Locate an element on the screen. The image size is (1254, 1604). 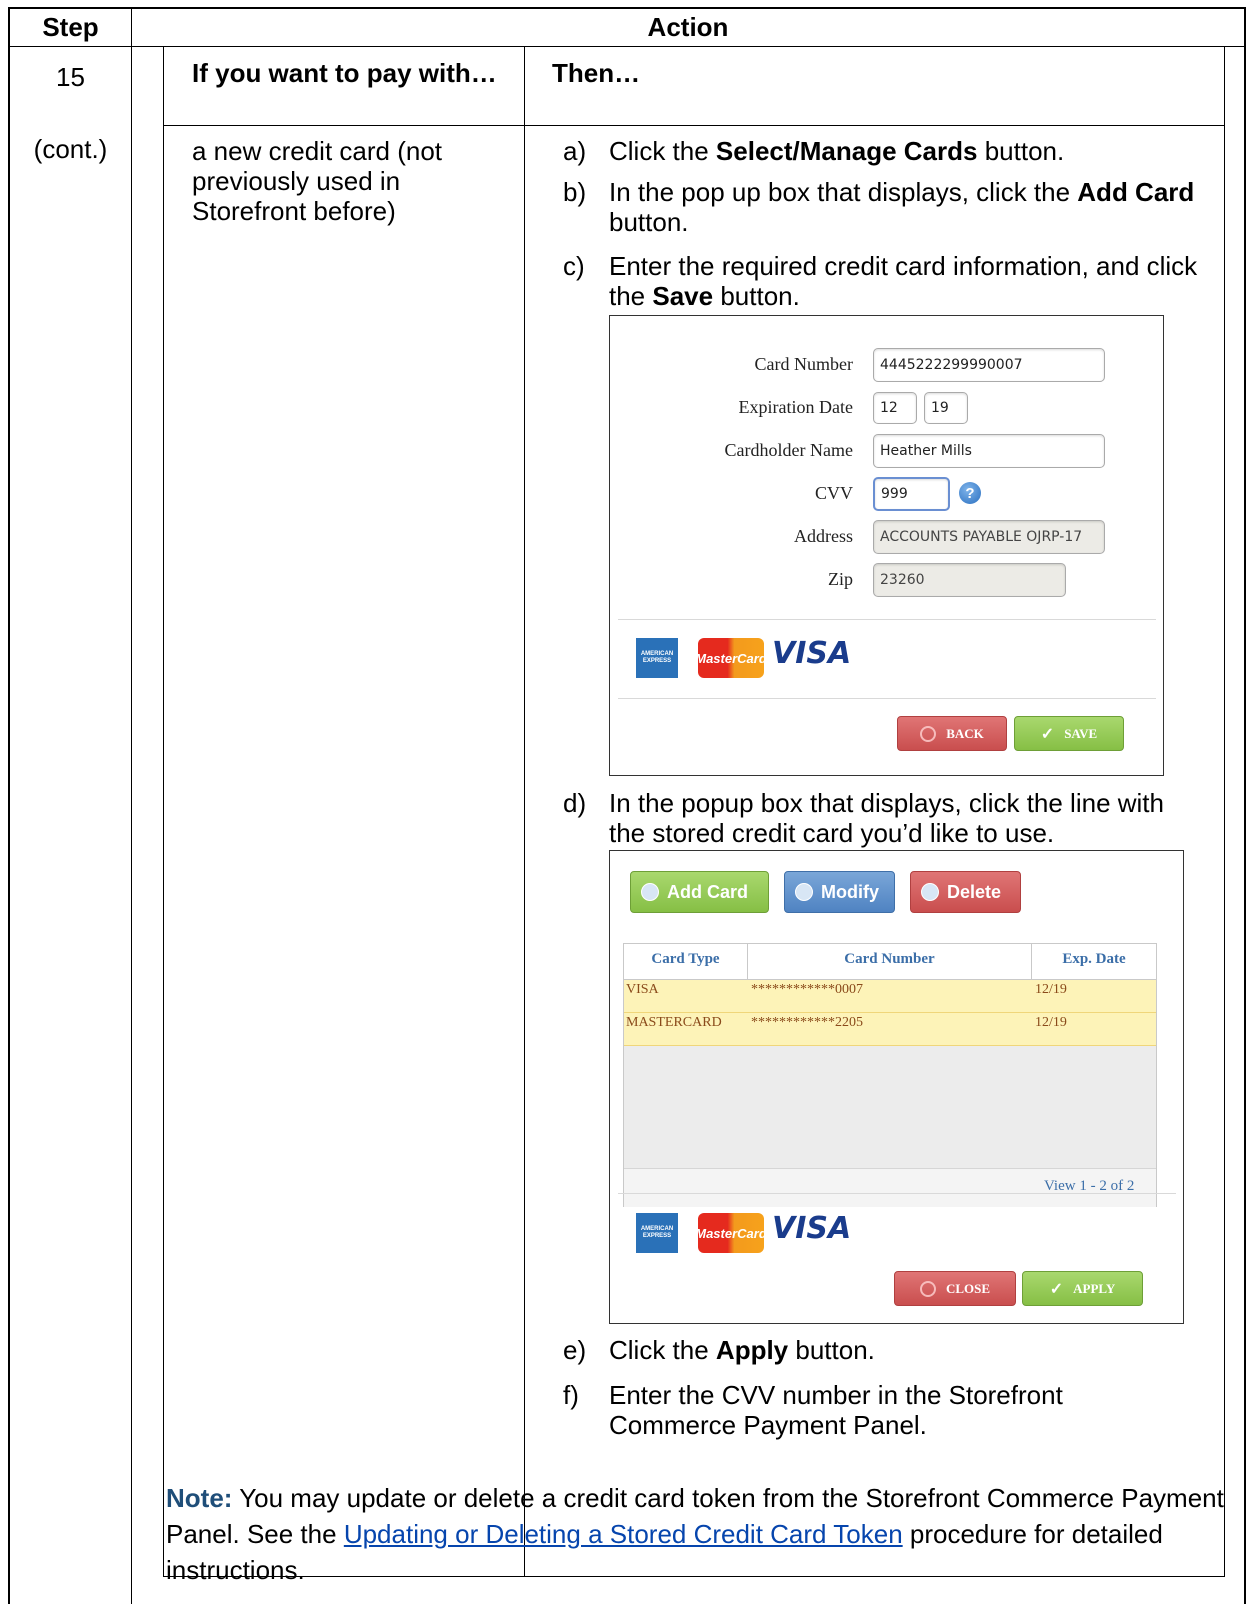
step-c-letter: c) is located at coordinates (574, 266).